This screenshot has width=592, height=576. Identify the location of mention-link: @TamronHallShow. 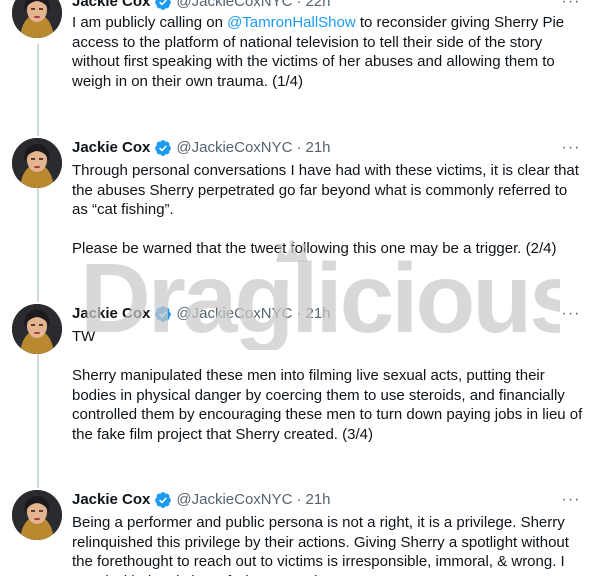
(291, 22).